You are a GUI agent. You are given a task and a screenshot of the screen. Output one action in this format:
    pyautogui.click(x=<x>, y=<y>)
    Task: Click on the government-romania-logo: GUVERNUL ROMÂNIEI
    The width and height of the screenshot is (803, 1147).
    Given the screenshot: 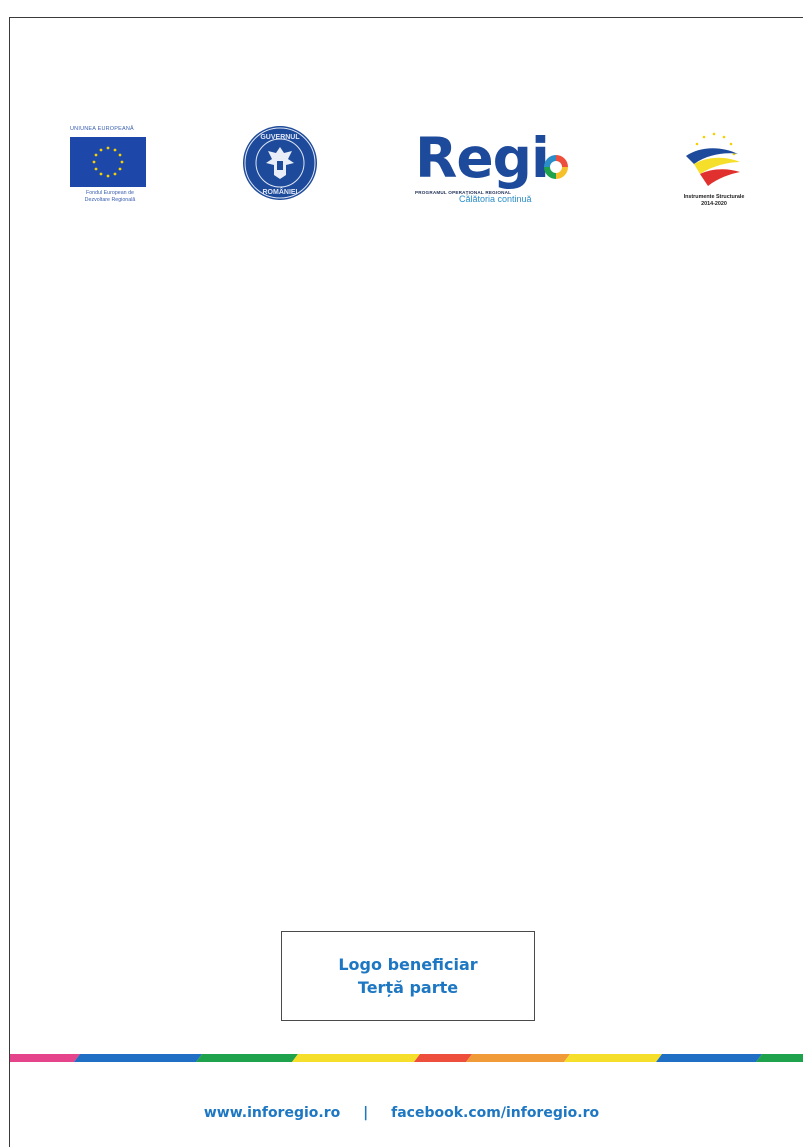 What is the action you would take?
    pyautogui.click(x=280, y=163)
    